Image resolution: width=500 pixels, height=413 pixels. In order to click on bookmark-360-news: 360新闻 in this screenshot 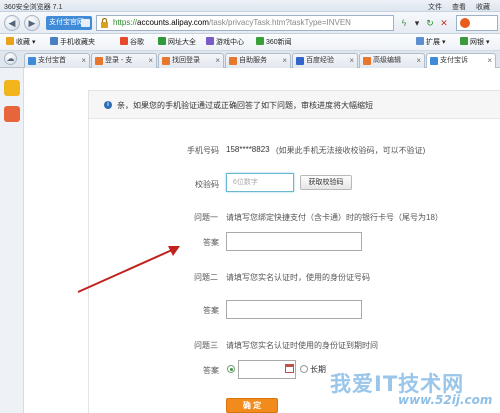, I will do `click(274, 42)`.